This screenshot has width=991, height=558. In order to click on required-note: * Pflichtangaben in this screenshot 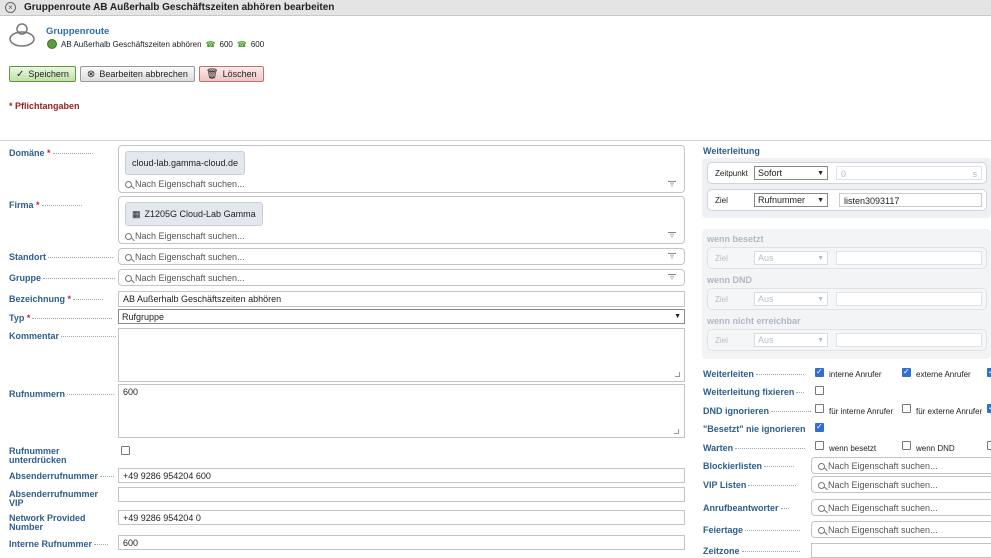, I will do `click(44, 106)`.